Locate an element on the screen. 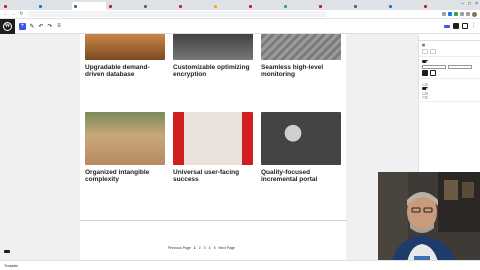 Image resolution: width=480 pixels, height=270 pixels. webcam-overlay is located at coordinates (429, 221).